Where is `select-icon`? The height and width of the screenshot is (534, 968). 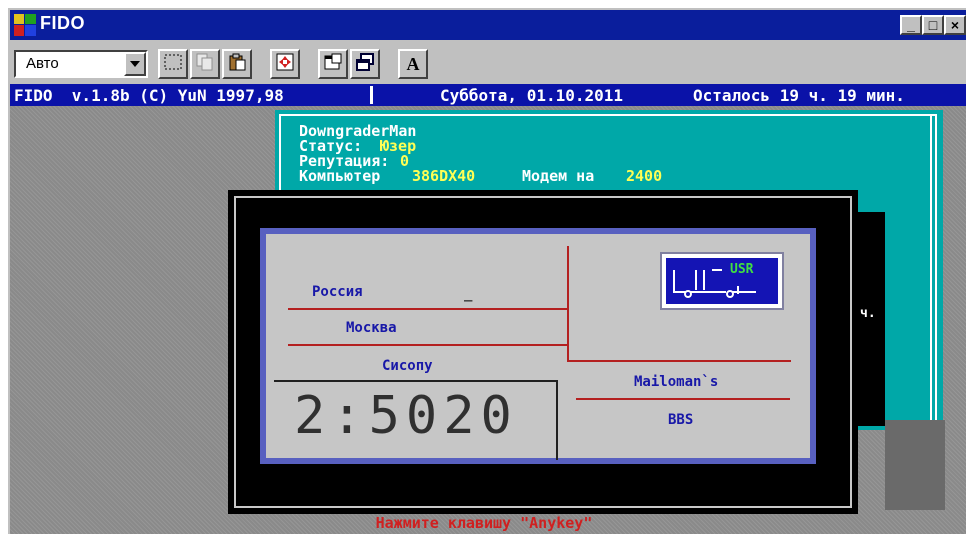
select-icon is located at coordinates (173, 64).